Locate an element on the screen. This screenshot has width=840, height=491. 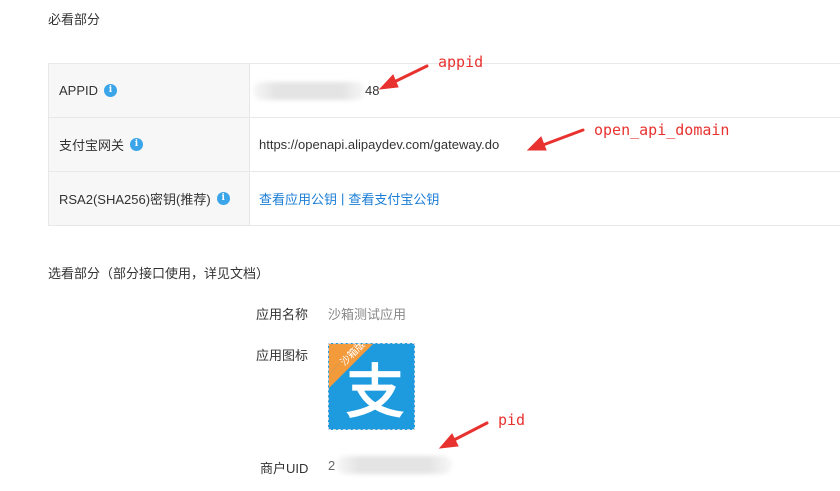
app-name-value: 沙箱测试应用 is located at coordinates (367, 314).